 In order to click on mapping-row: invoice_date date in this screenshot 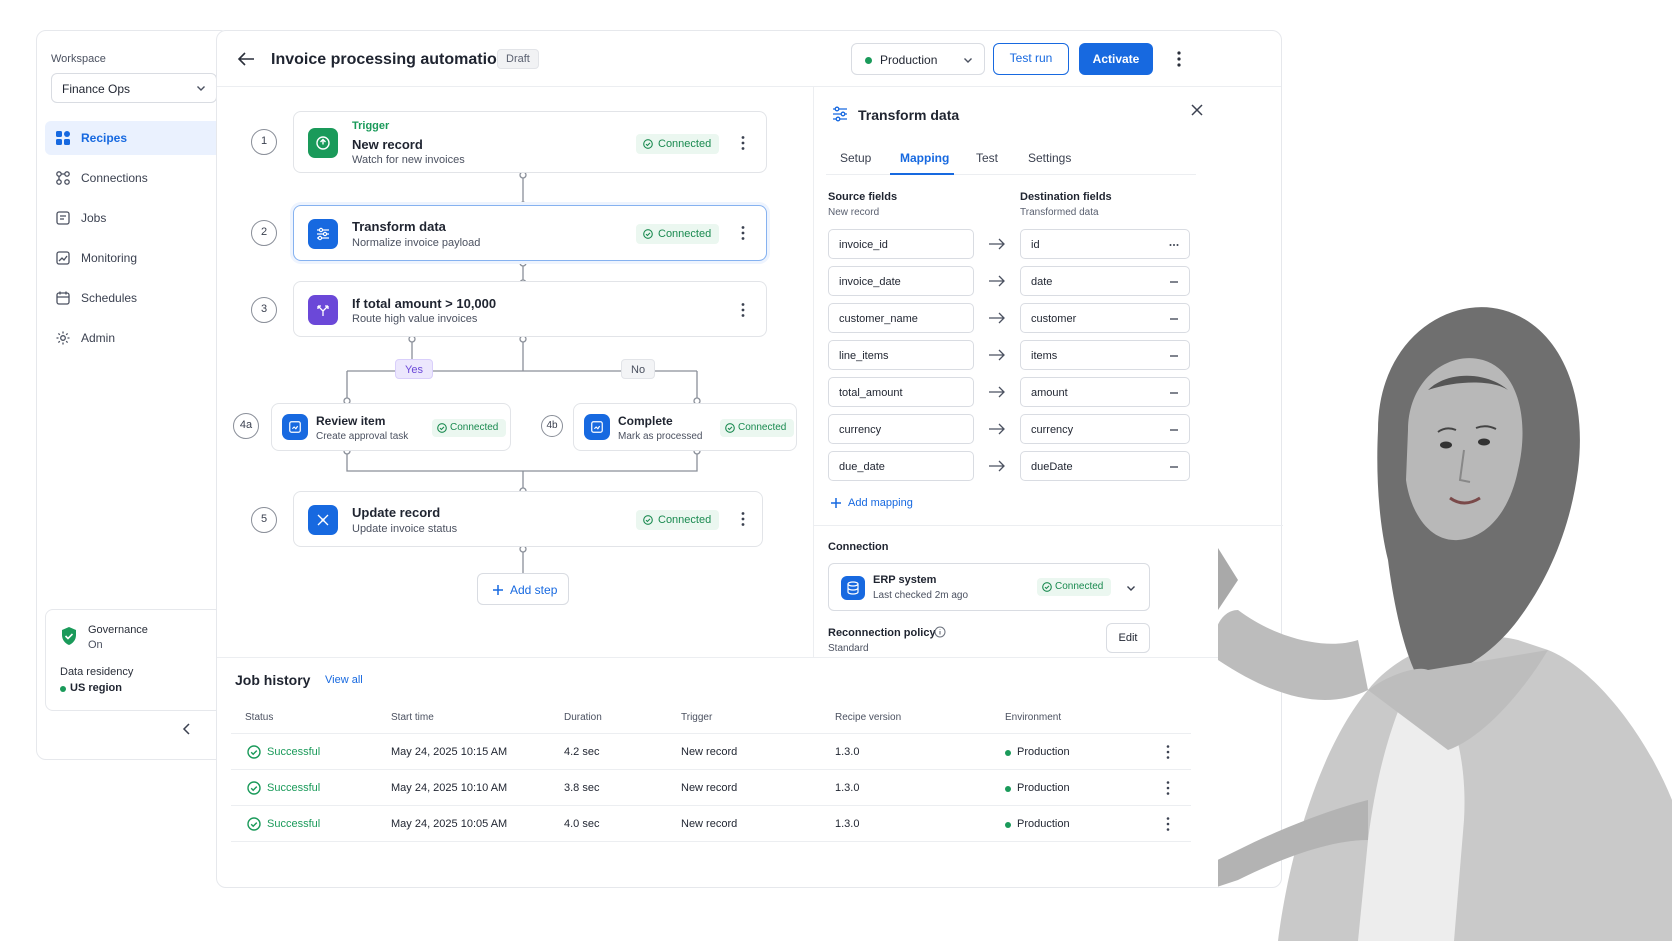, I will do `click(1009, 281)`.